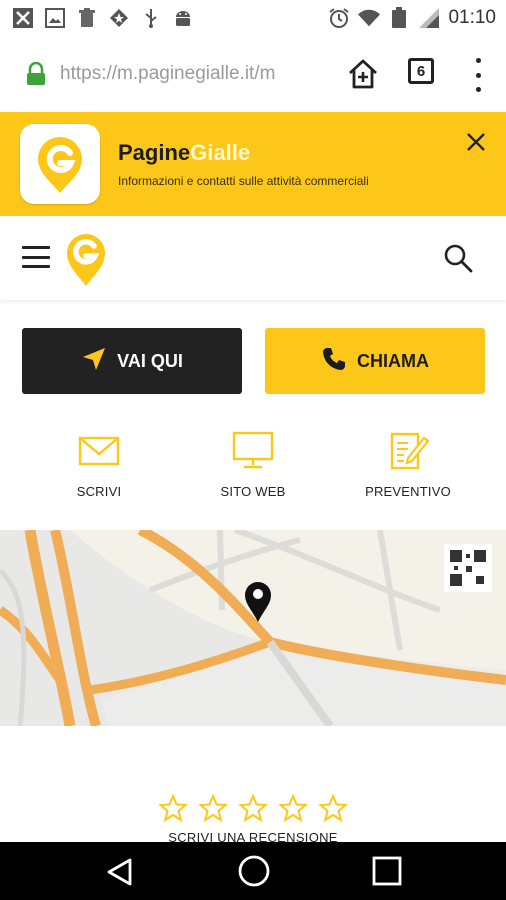 The height and width of the screenshot is (900, 506). What do you see at coordinates (253, 491) in the screenshot?
I see `website-label: SITO WEB` at bounding box center [253, 491].